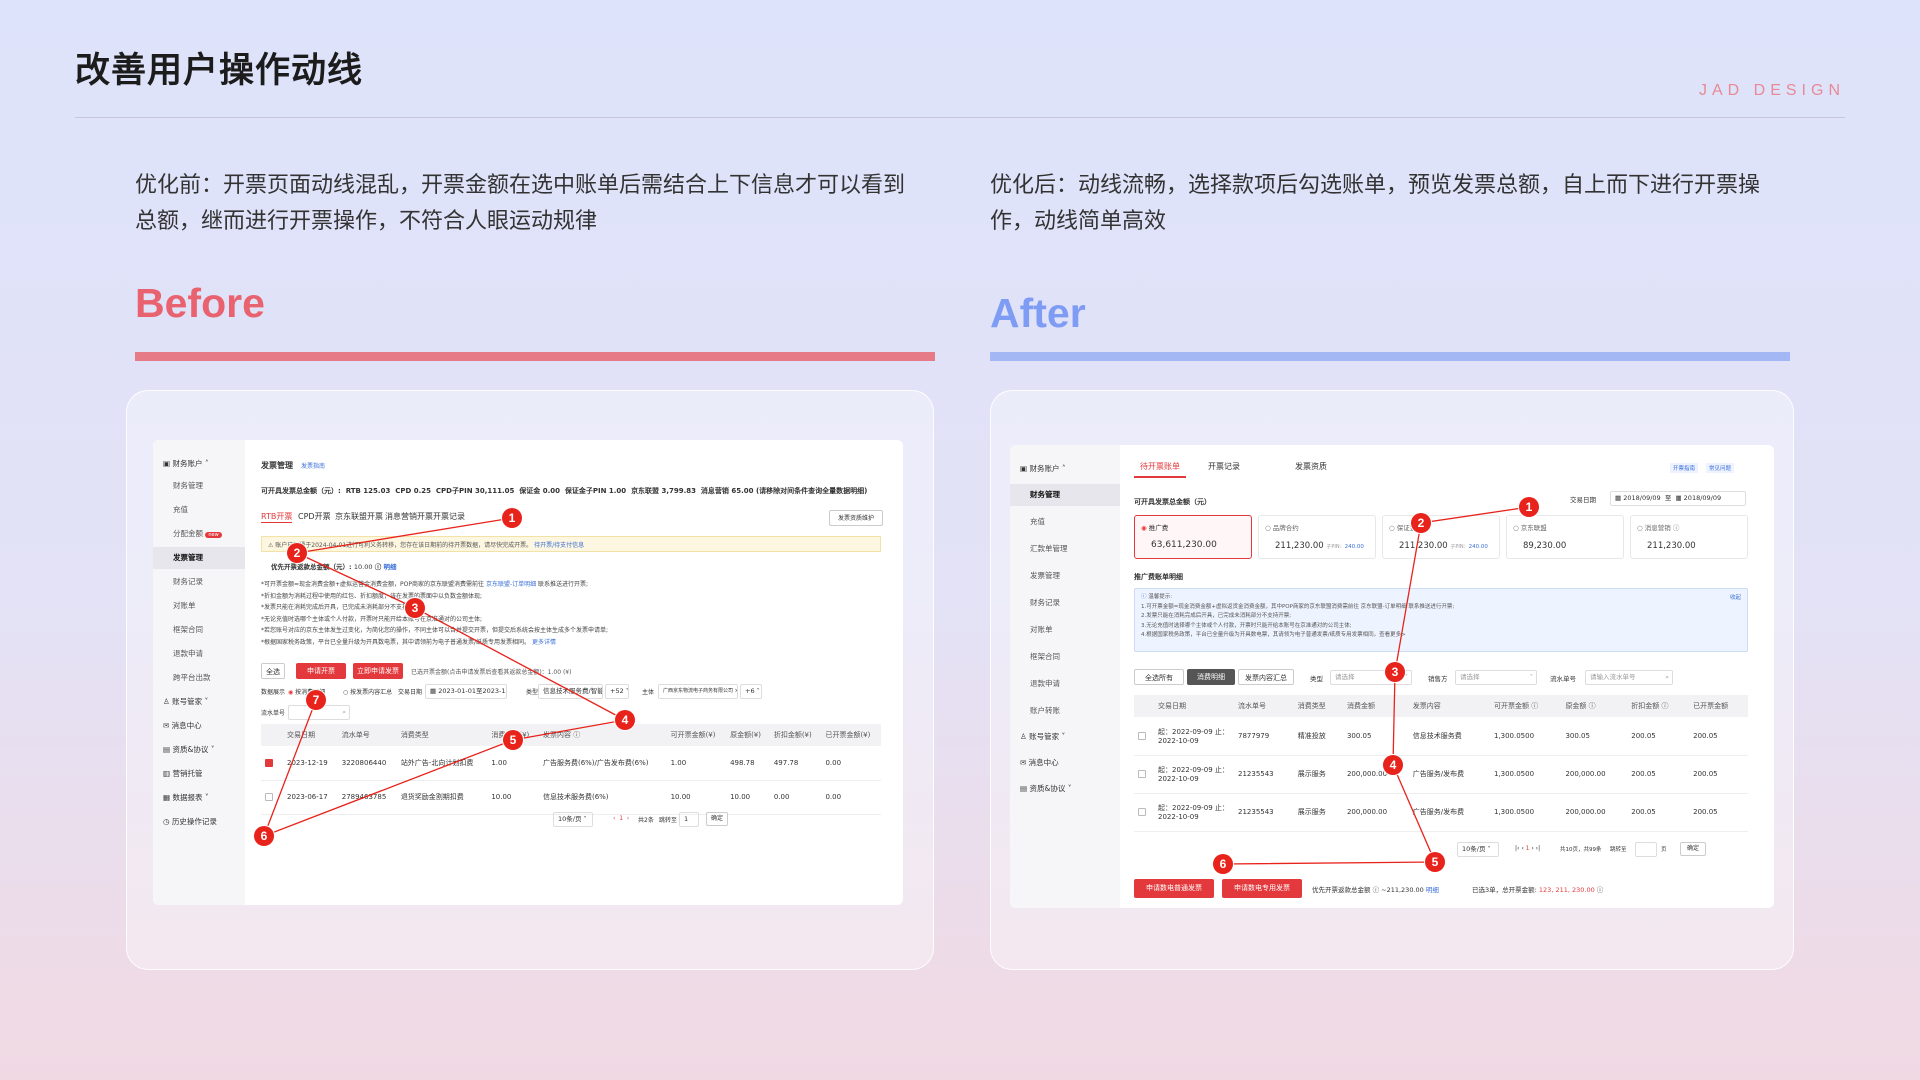  I want to click on jump-label: 跳转至, so click(1618, 850).